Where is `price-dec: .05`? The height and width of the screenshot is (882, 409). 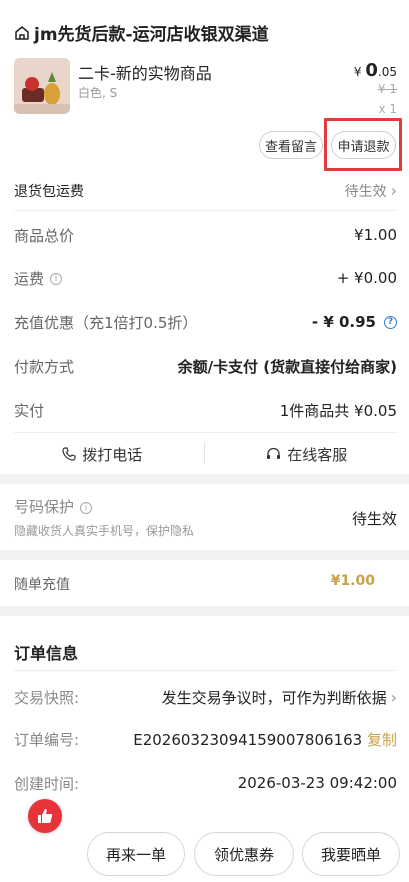
price-dec: .05 is located at coordinates (387, 72).